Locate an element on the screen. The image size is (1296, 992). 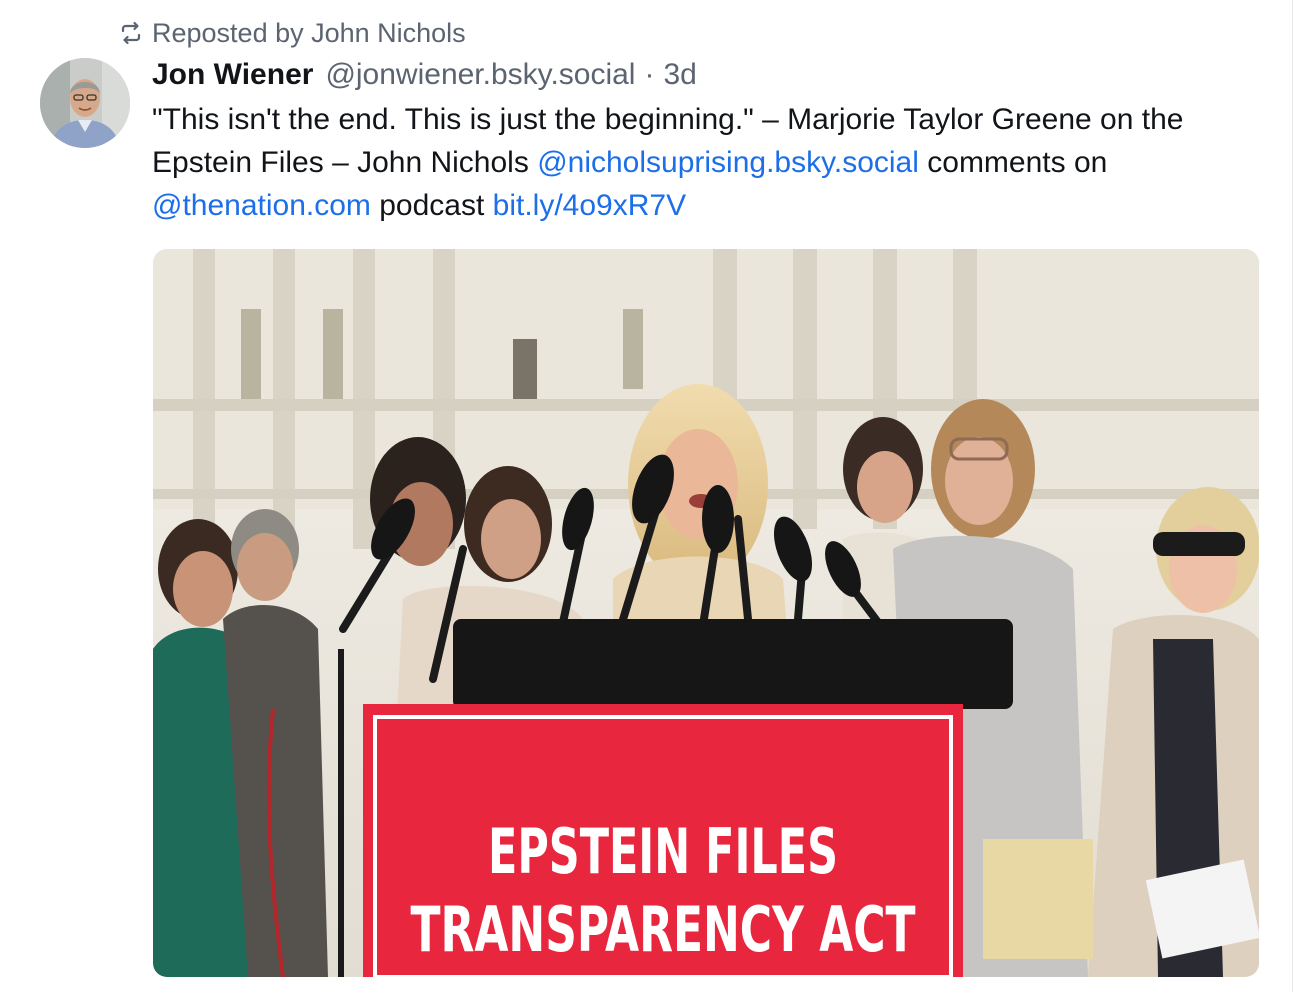
url-link-bitly: bit.ly/4o9xR7V is located at coordinates (589, 205).